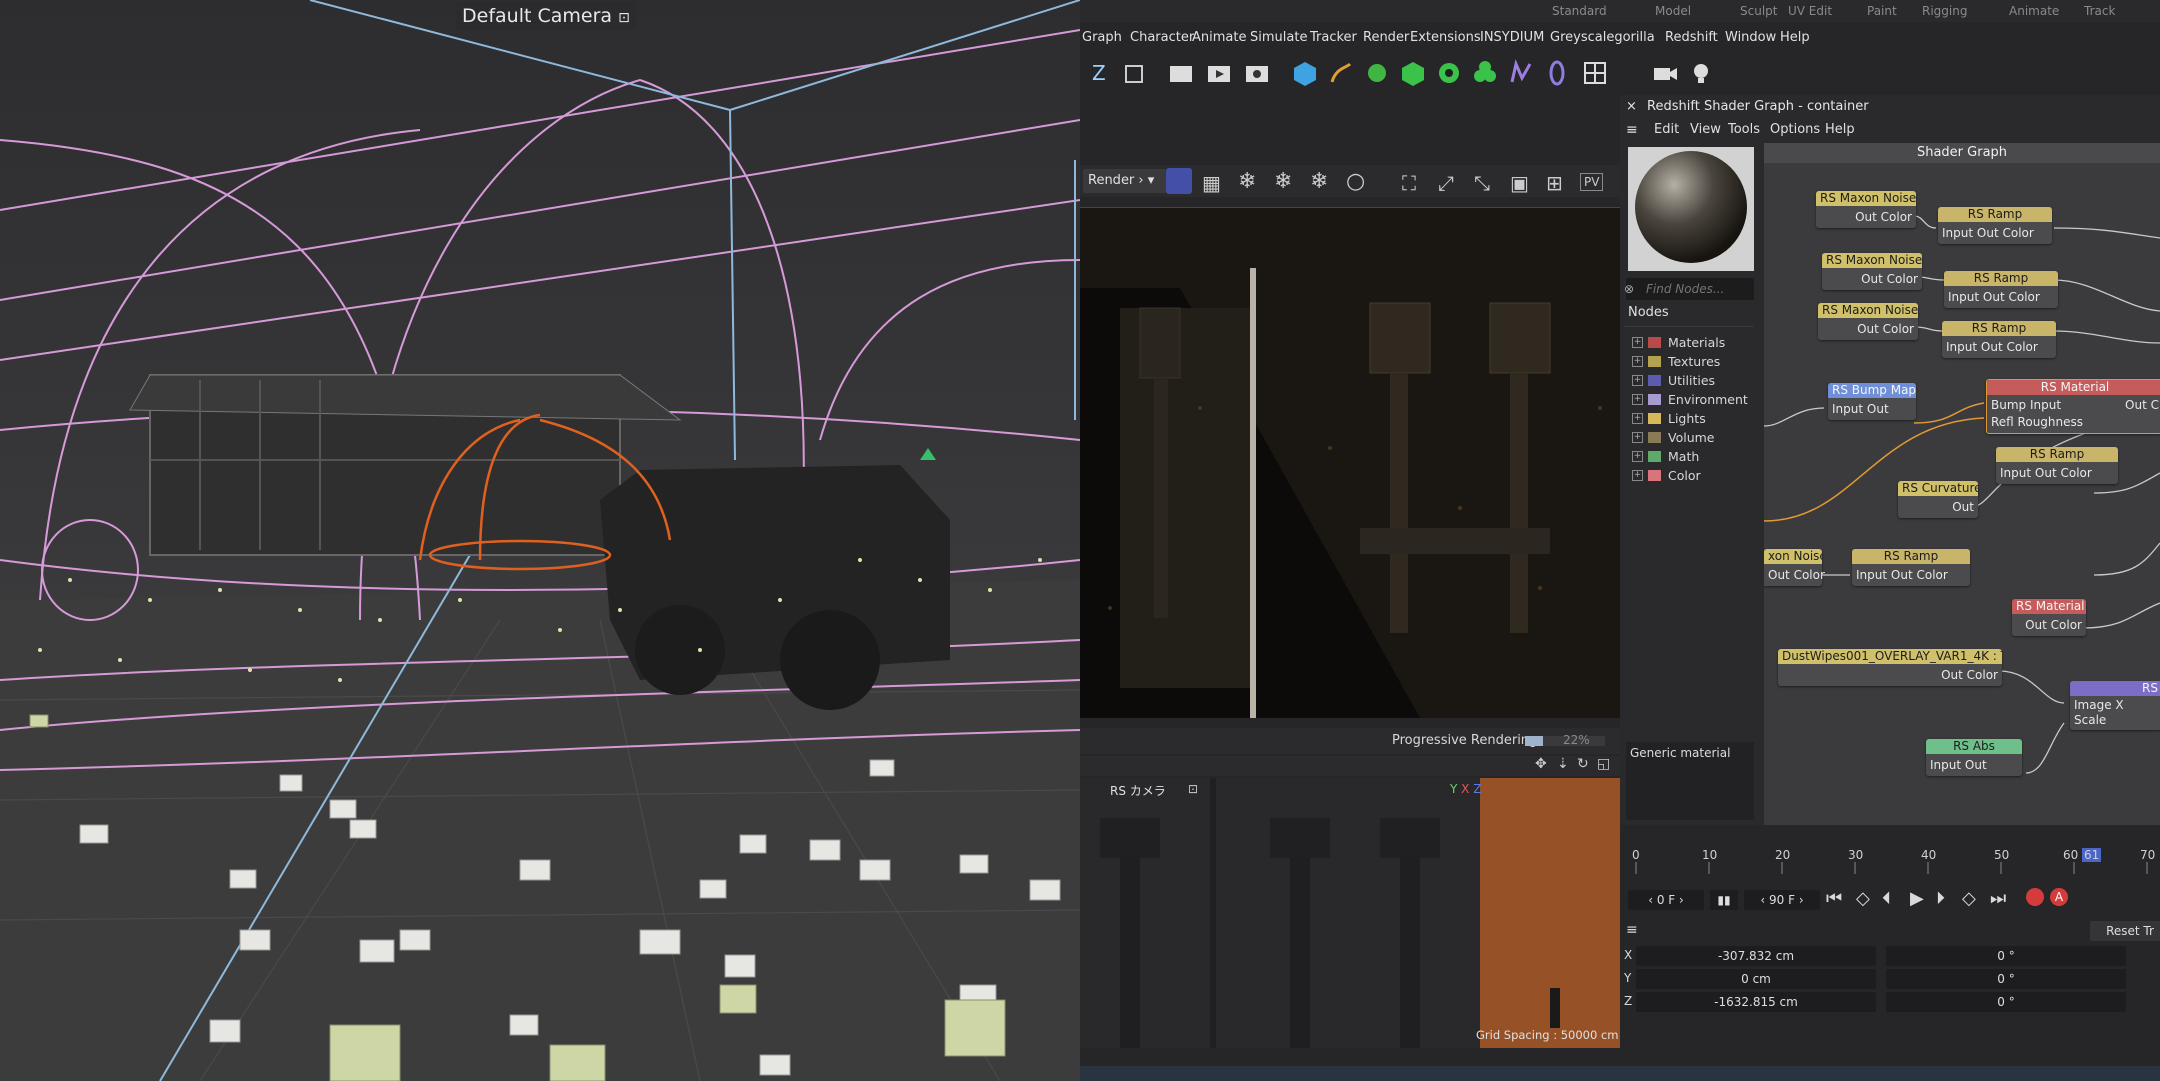  What do you see at coordinates (1872, 271) in the screenshot?
I see `node-maxon-noise-2: RS Maxon Noise Out Color` at bounding box center [1872, 271].